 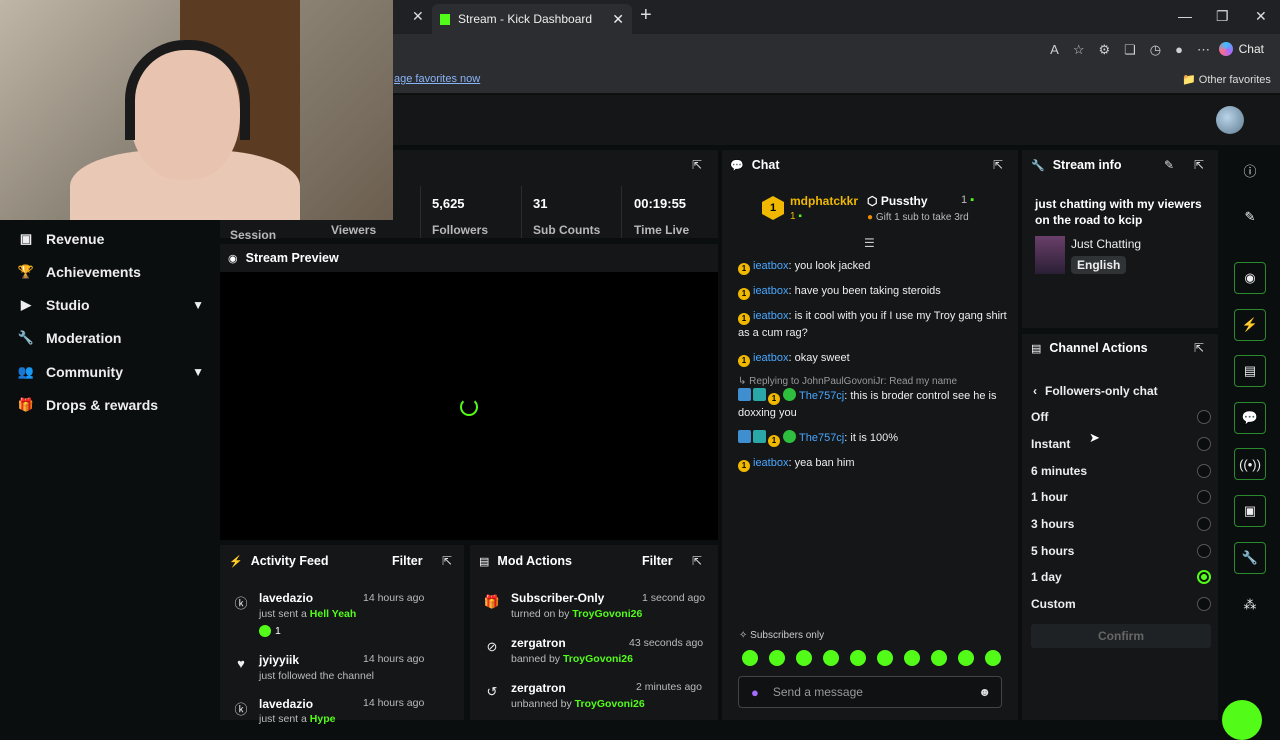 I want to click on new-tab-icon: +, so click(x=646, y=15).